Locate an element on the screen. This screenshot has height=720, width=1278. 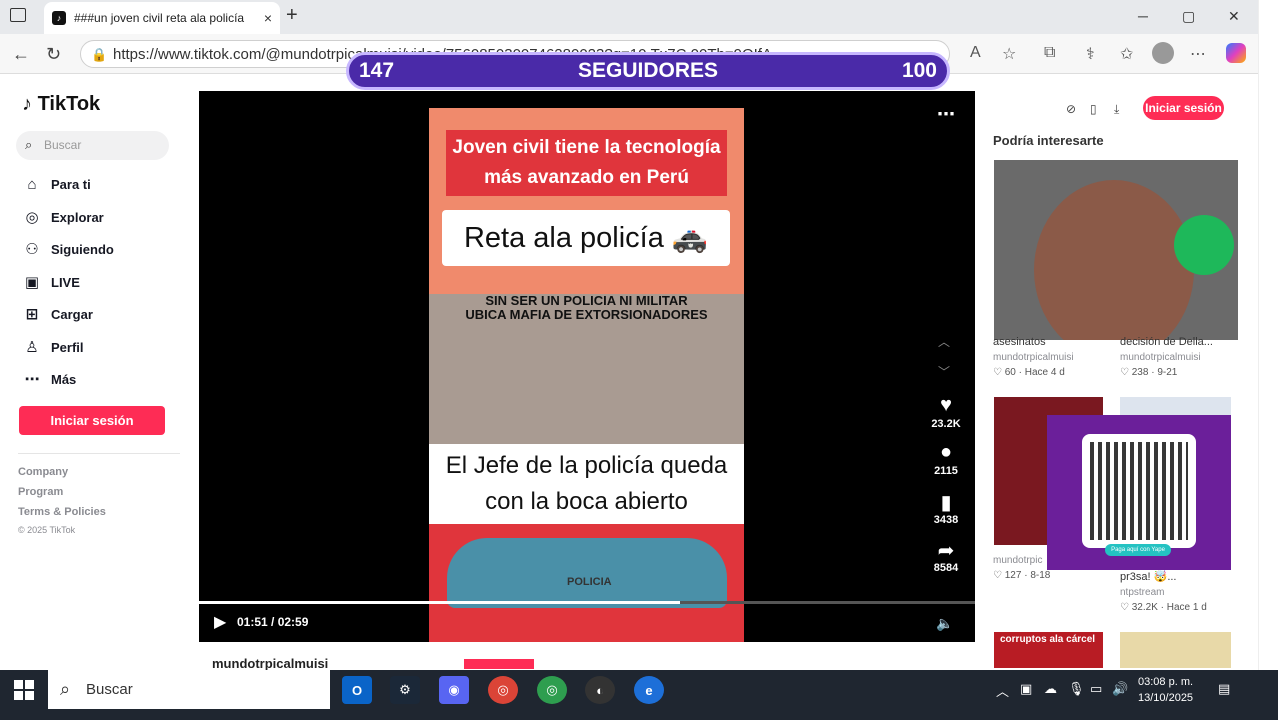
extensions-icon: ⧉ is located at coordinates (1049, 53).